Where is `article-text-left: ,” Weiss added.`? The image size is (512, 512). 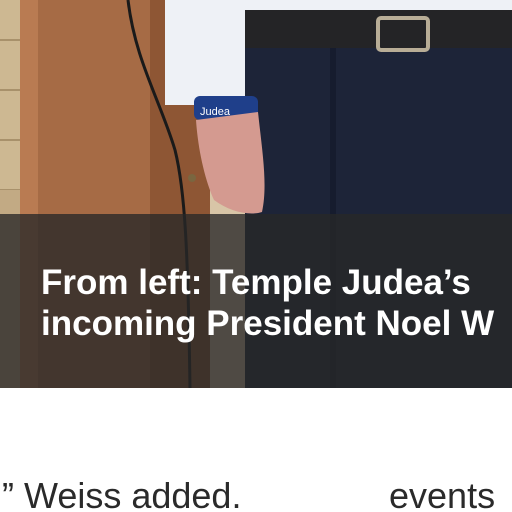 article-text-left: ,” Weiss added. is located at coordinates (121, 493).